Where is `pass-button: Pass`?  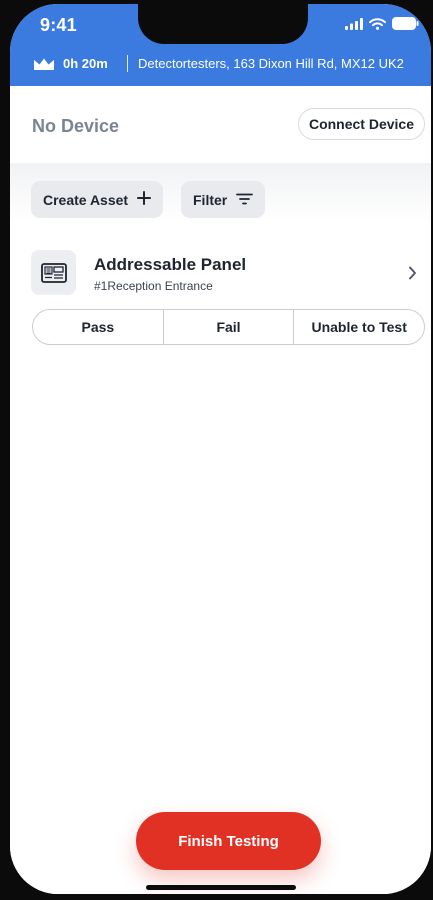
pass-button: Pass is located at coordinates (98, 327).